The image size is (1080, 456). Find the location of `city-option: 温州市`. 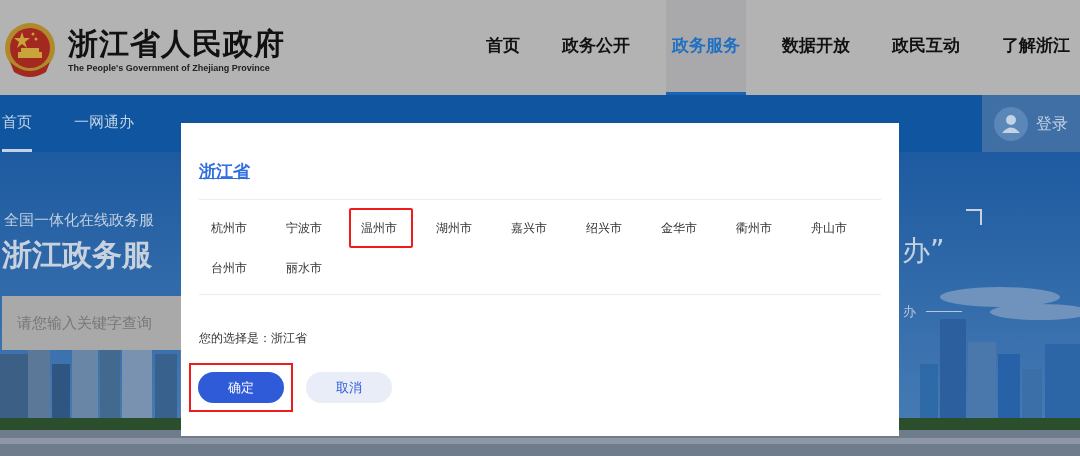

city-option: 温州市 is located at coordinates (381, 228).